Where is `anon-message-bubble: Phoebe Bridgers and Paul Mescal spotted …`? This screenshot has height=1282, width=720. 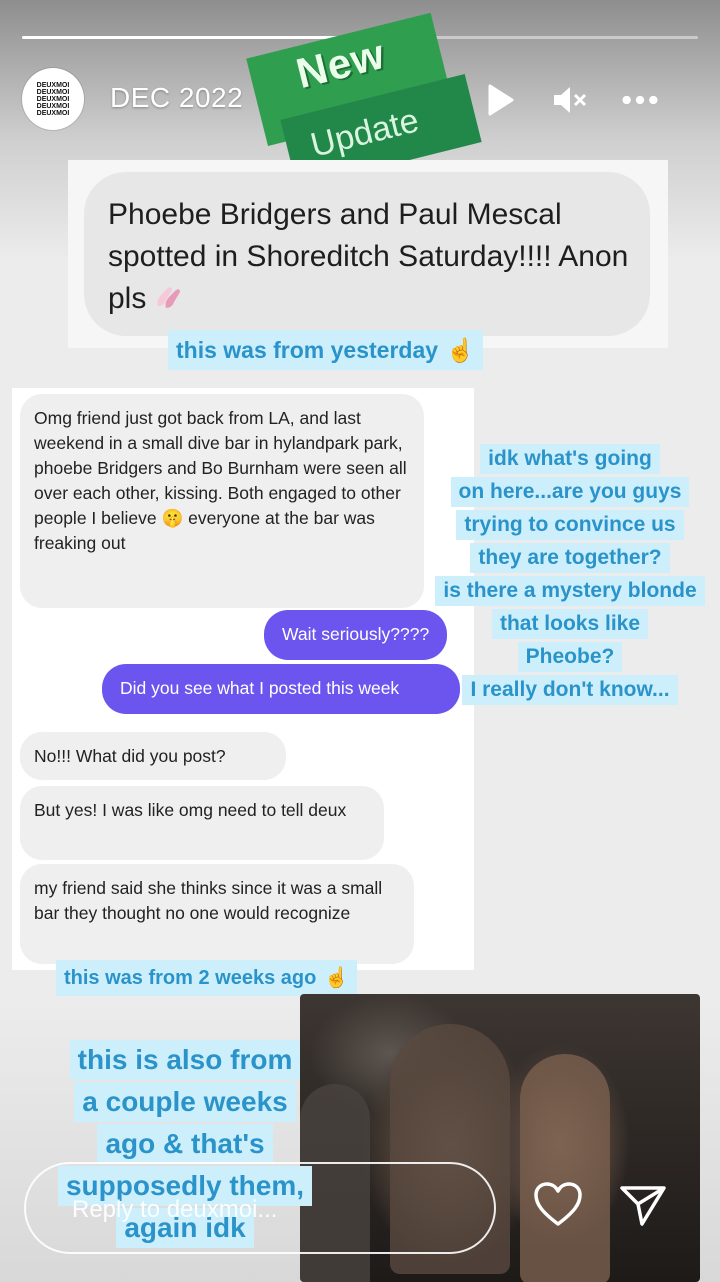
anon-message-bubble: Phoebe Bridgers and Paul Mescal spotted … is located at coordinates (367, 254).